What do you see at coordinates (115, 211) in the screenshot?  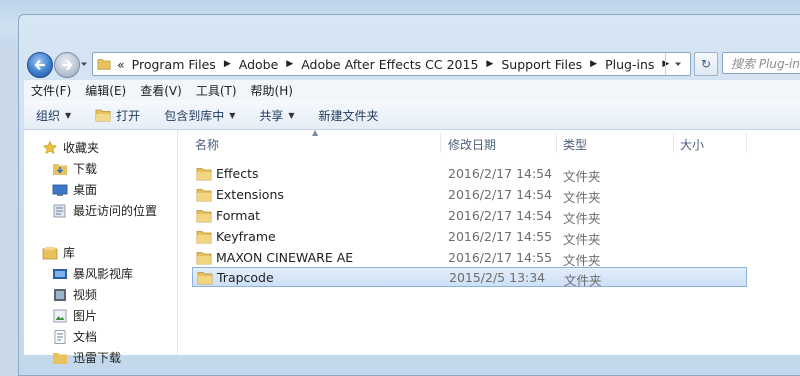 I see `sidebar-item-label: 最近访问的位置` at bounding box center [115, 211].